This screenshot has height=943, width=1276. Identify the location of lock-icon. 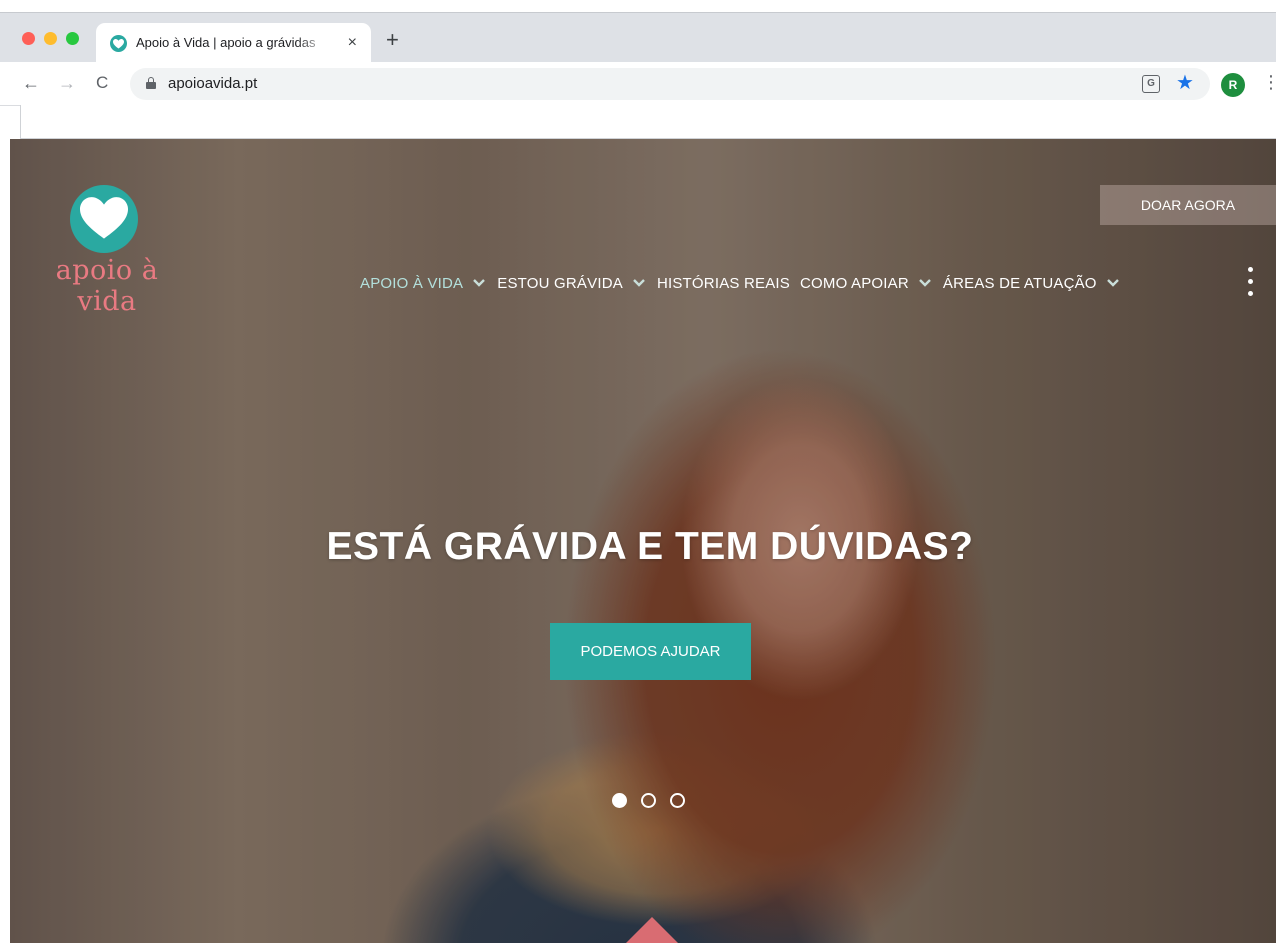
(151, 83).